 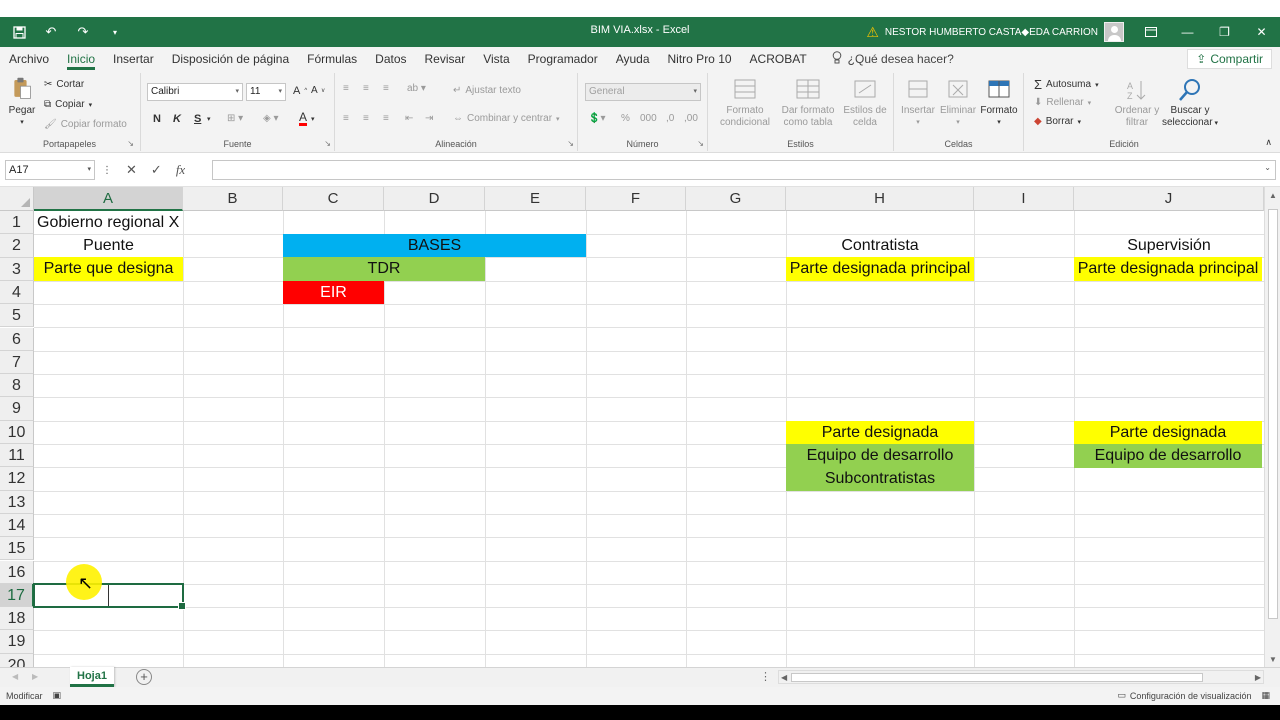 I want to click on horizontal-scrollbar: ◀ ▶, so click(x=1021, y=677).